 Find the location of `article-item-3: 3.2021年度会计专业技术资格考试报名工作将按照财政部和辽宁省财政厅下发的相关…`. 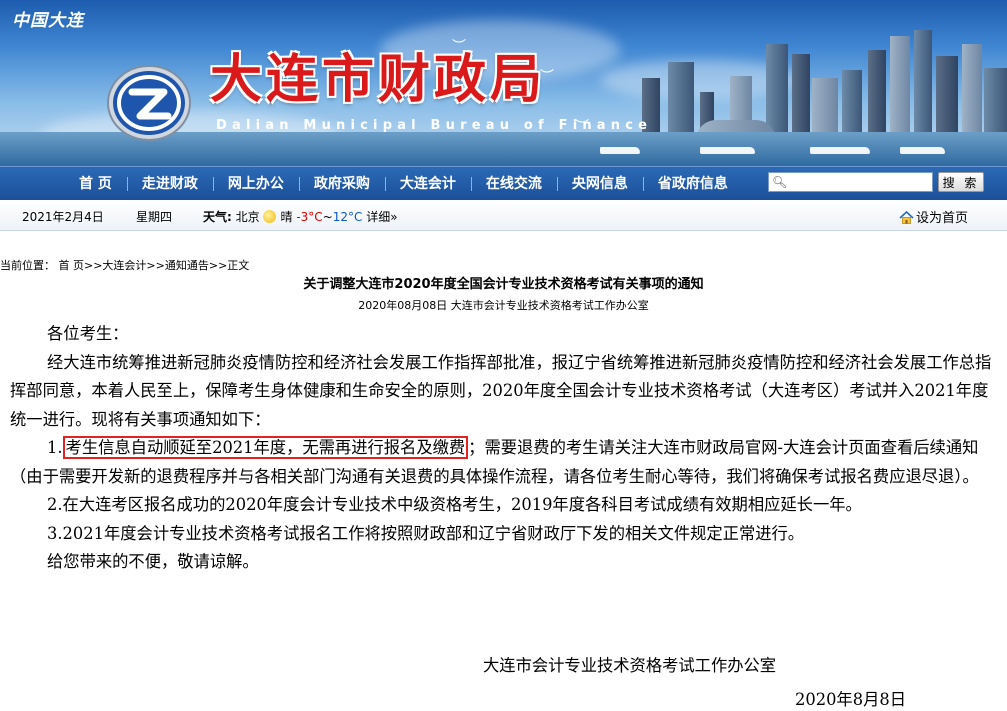

article-item-3: 3.2021年度会计专业技术资格考试报名工作将按照财政部和辽宁省财政厅下发的相关… is located at coordinates (426, 533).